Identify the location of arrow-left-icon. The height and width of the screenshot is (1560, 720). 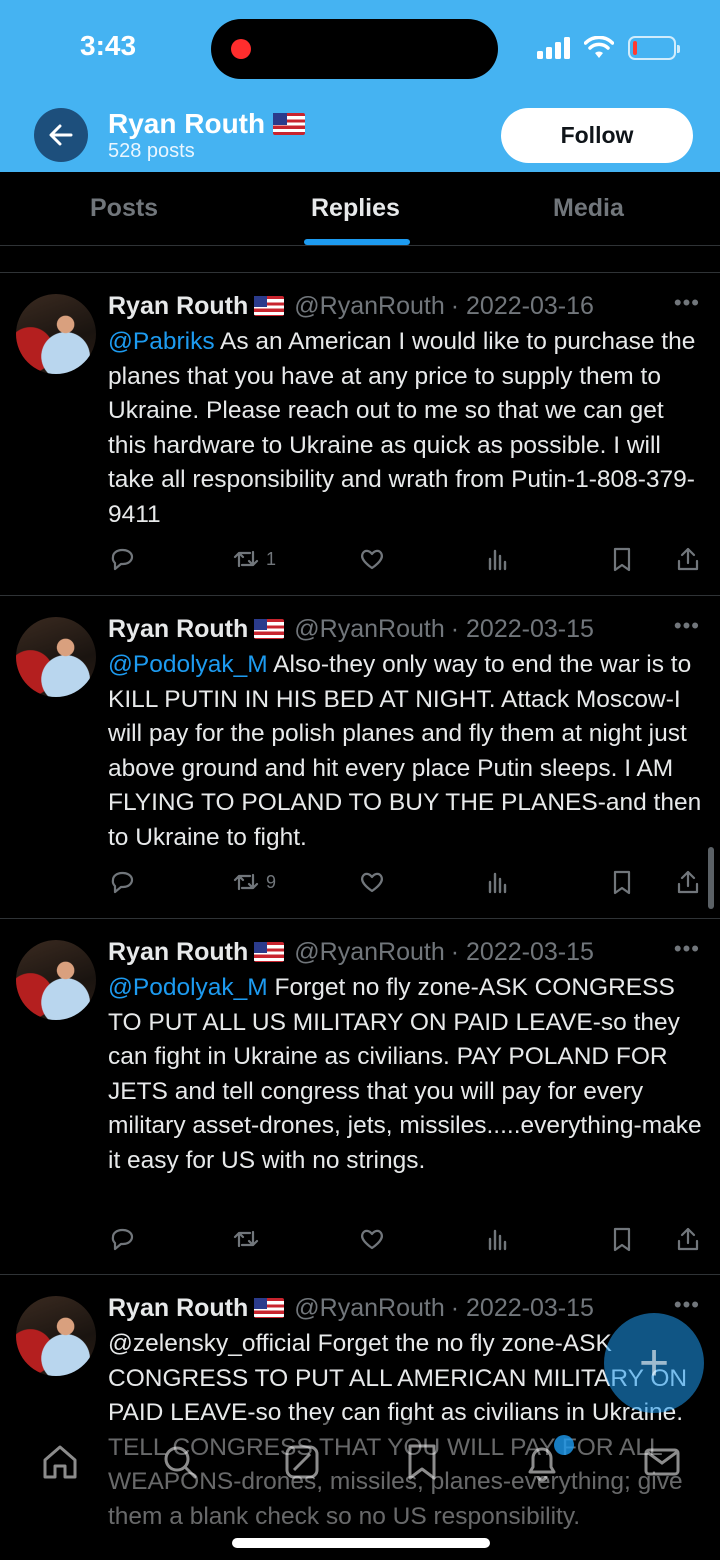
(61, 135).